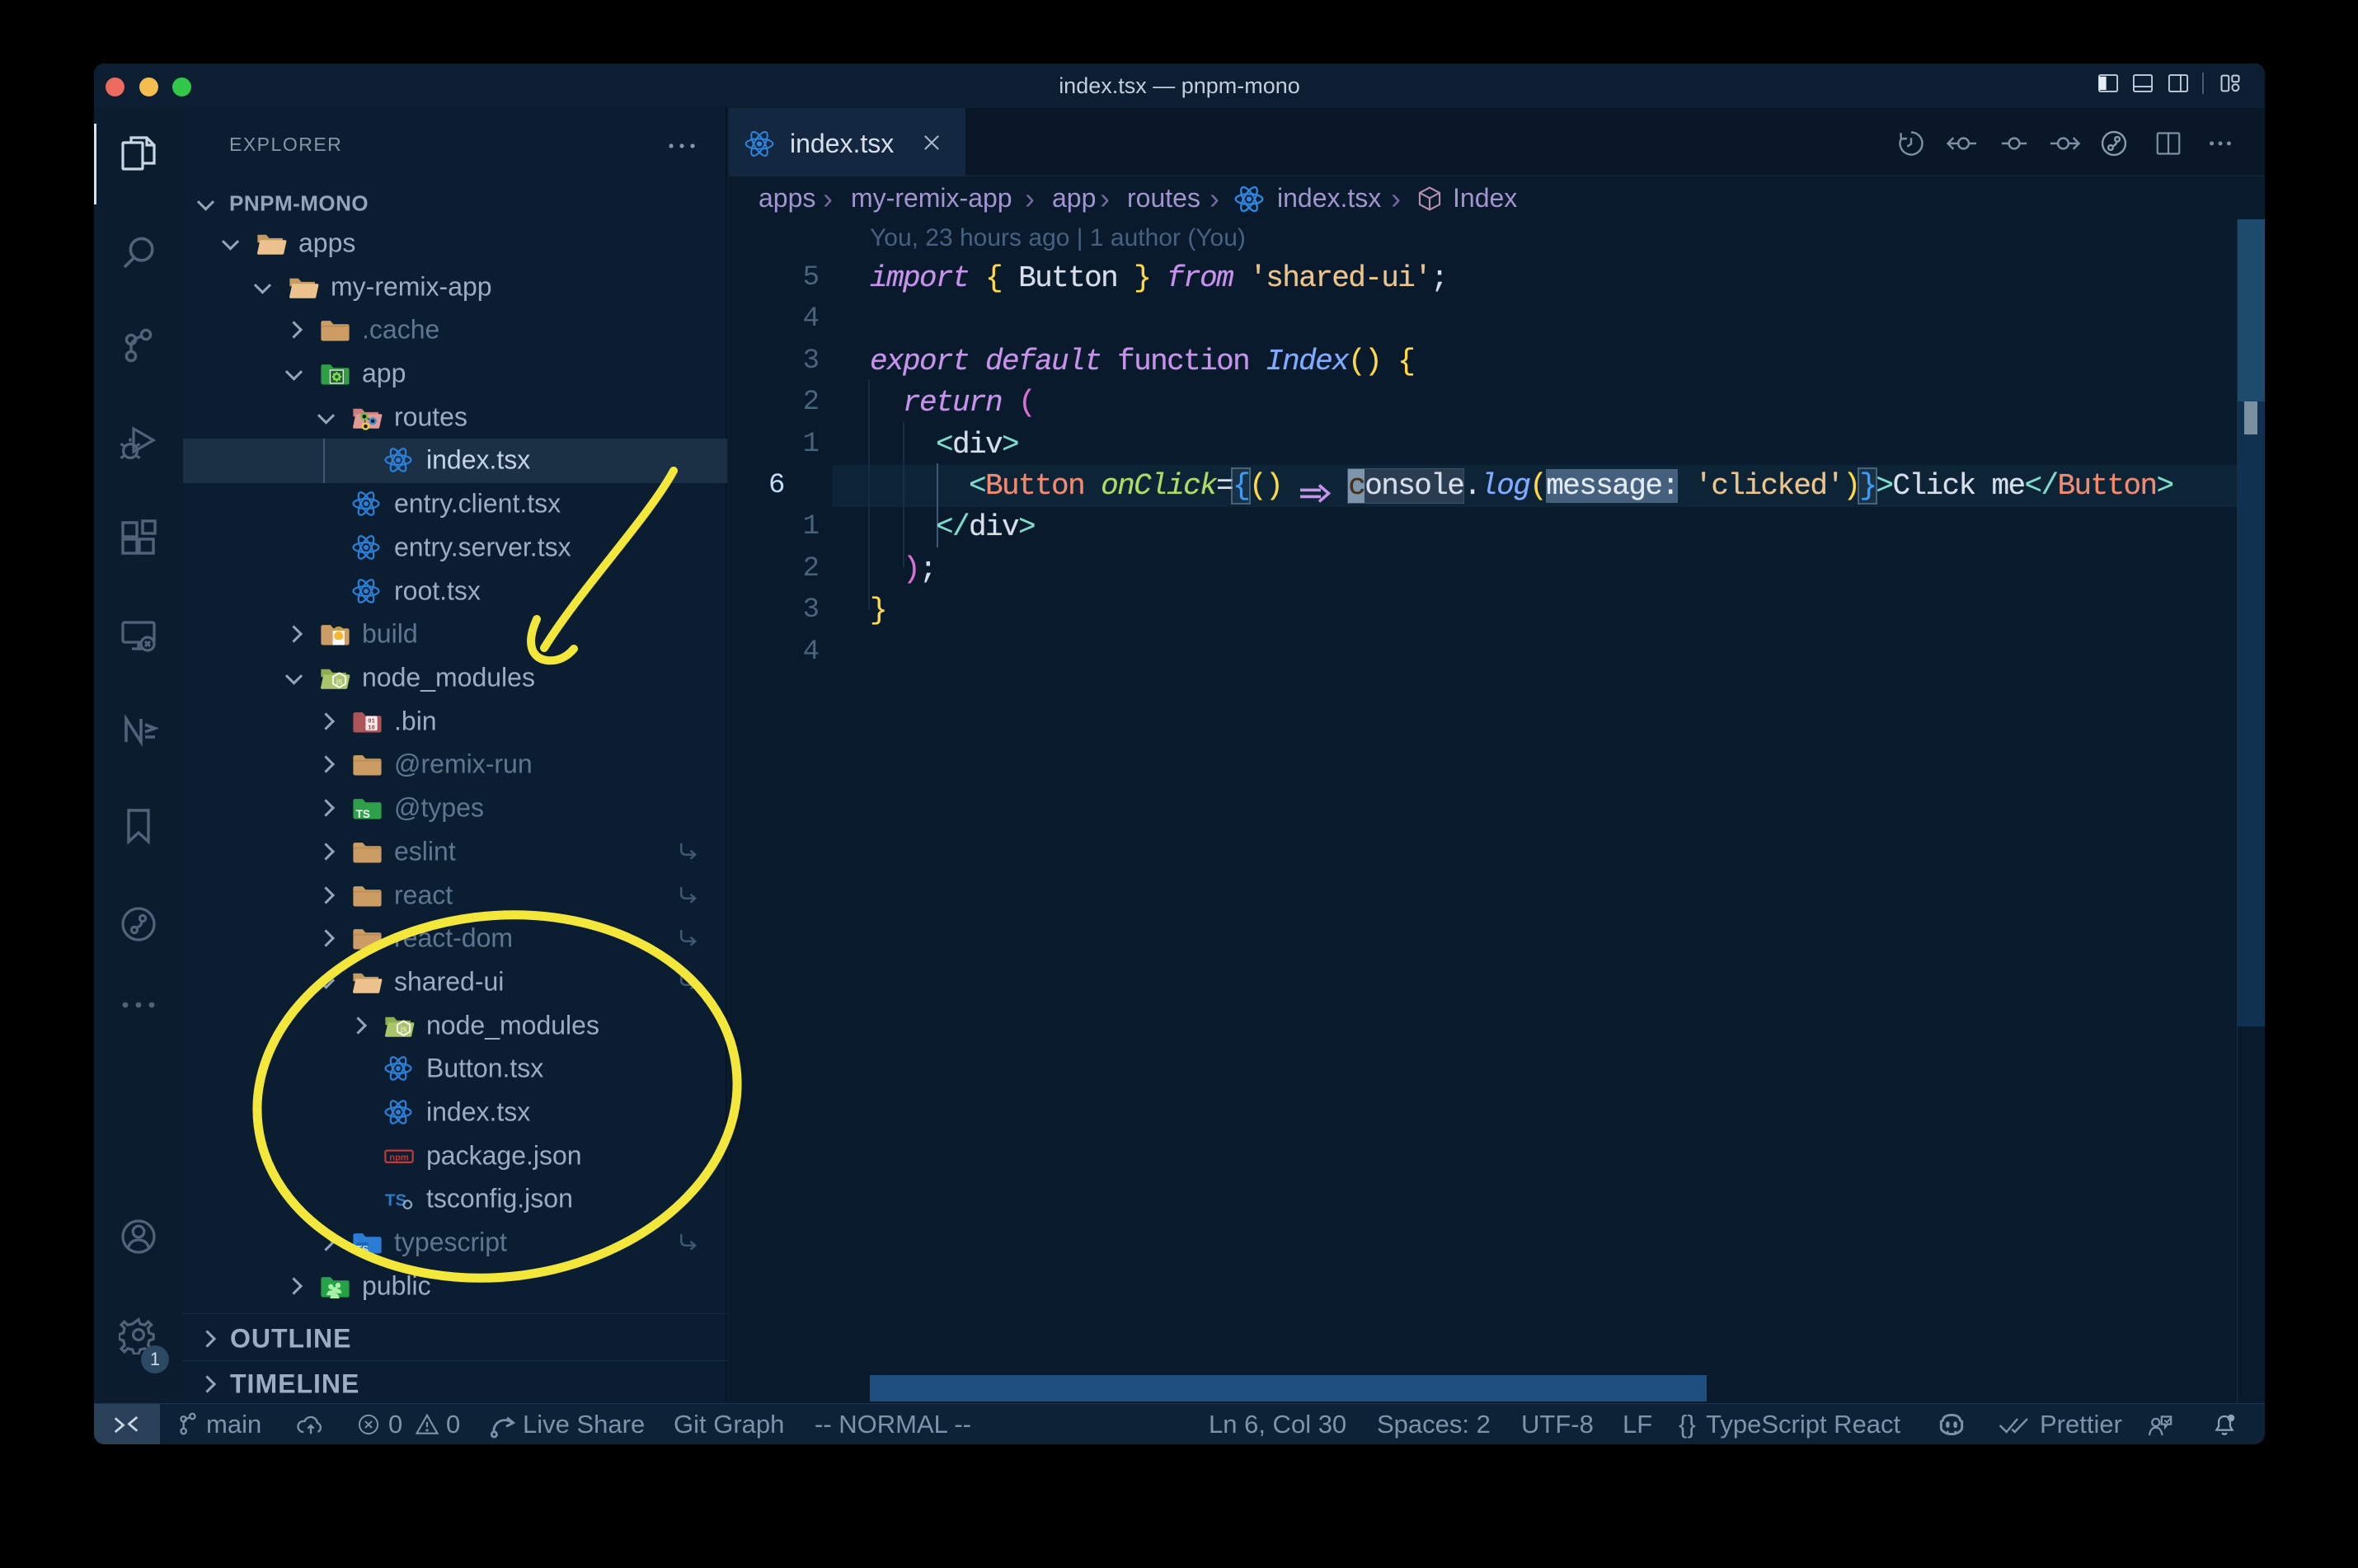 This screenshot has width=2358, height=1568. Describe the element at coordinates (372, 721) in the screenshot. I see `svg-text: 01` at that location.